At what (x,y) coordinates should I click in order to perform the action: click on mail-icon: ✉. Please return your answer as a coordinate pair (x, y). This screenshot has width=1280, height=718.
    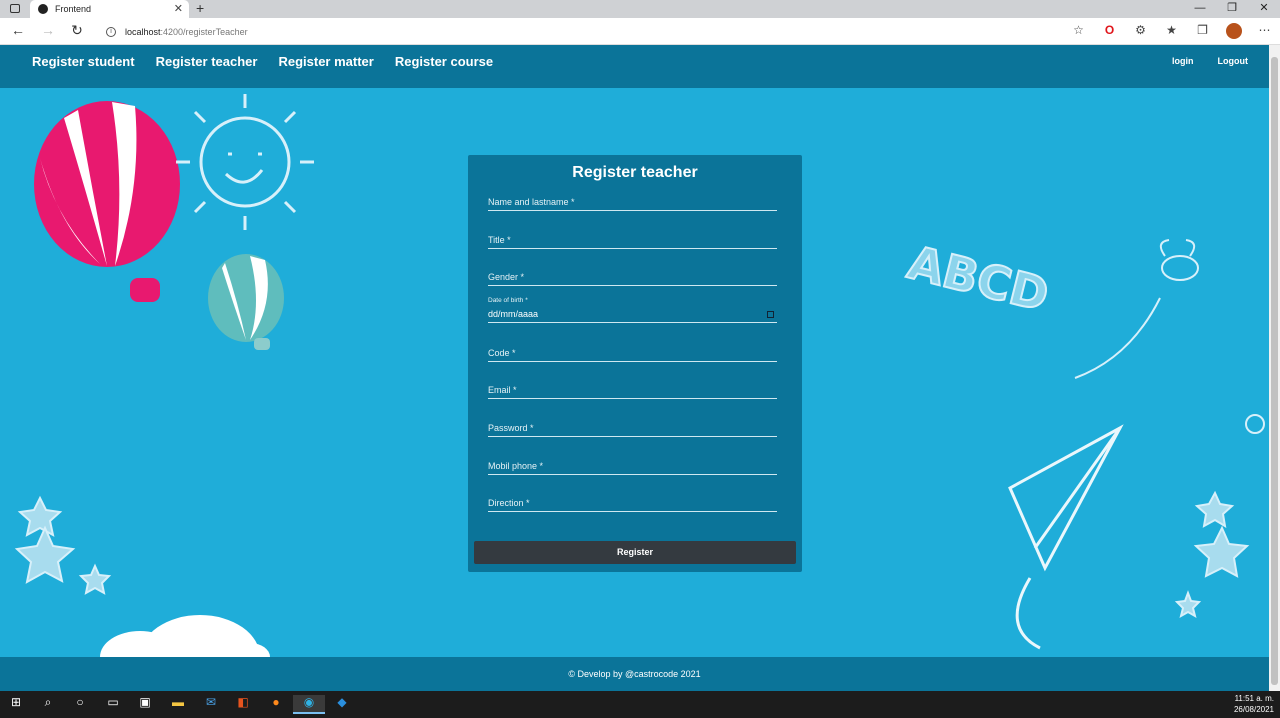
    Looking at the image, I should click on (211, 704).